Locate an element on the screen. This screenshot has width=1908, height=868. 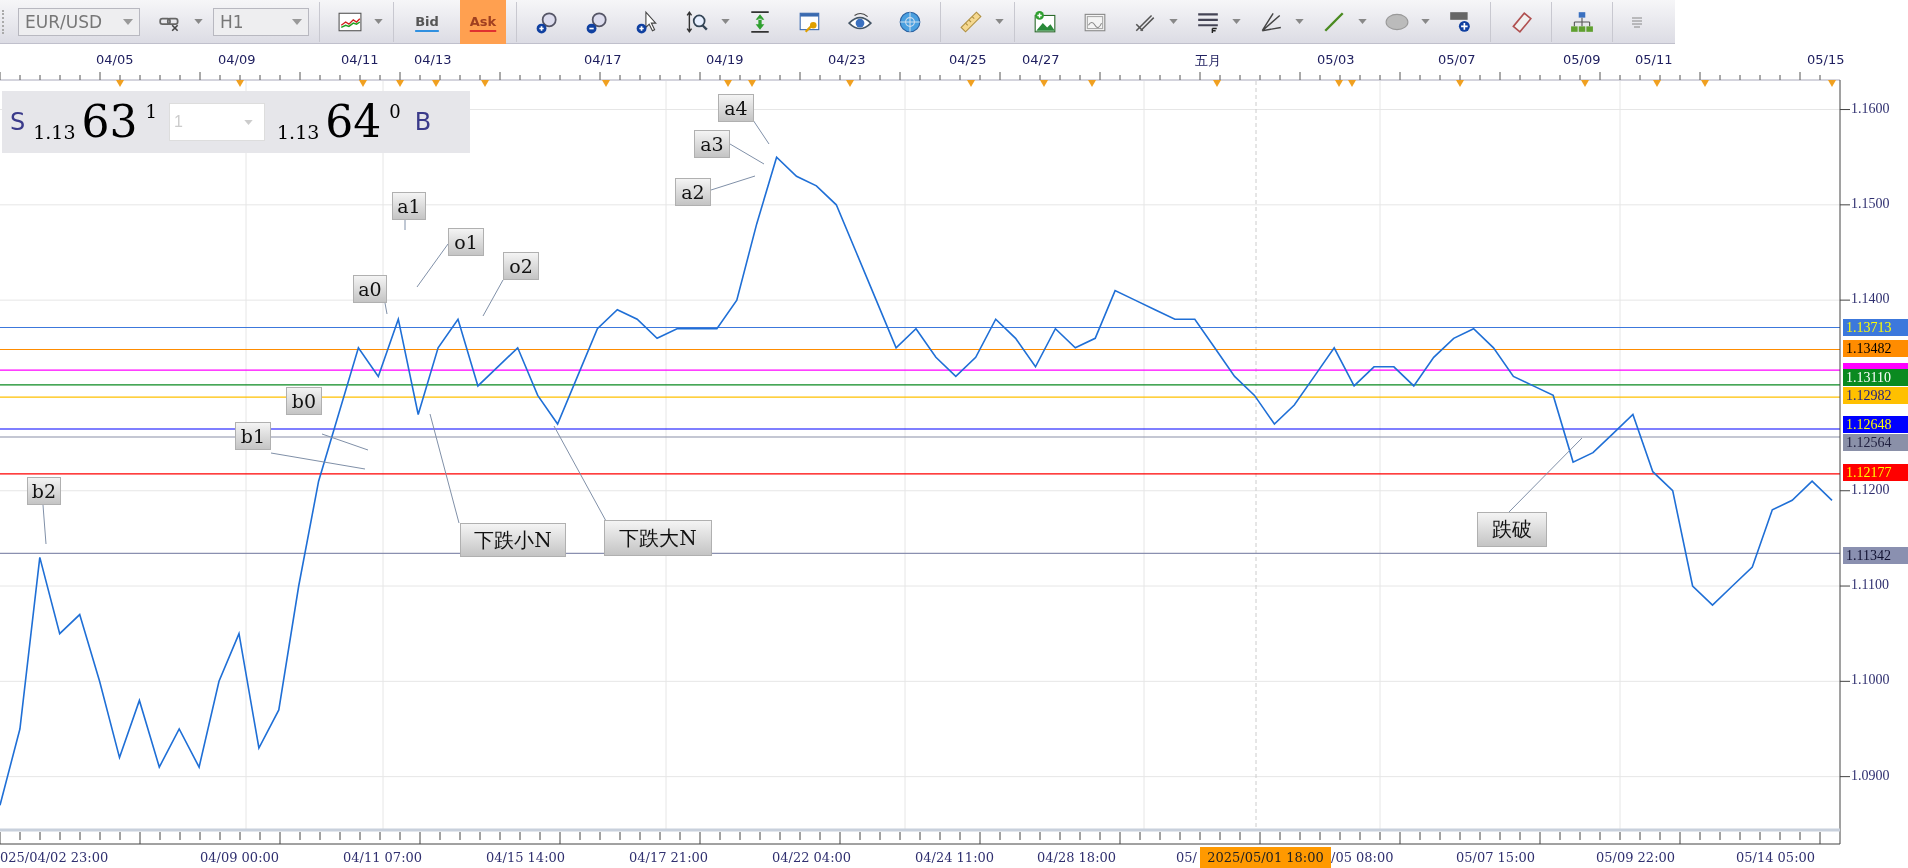
zoom-out-icon is located at coordinates (597, 21).